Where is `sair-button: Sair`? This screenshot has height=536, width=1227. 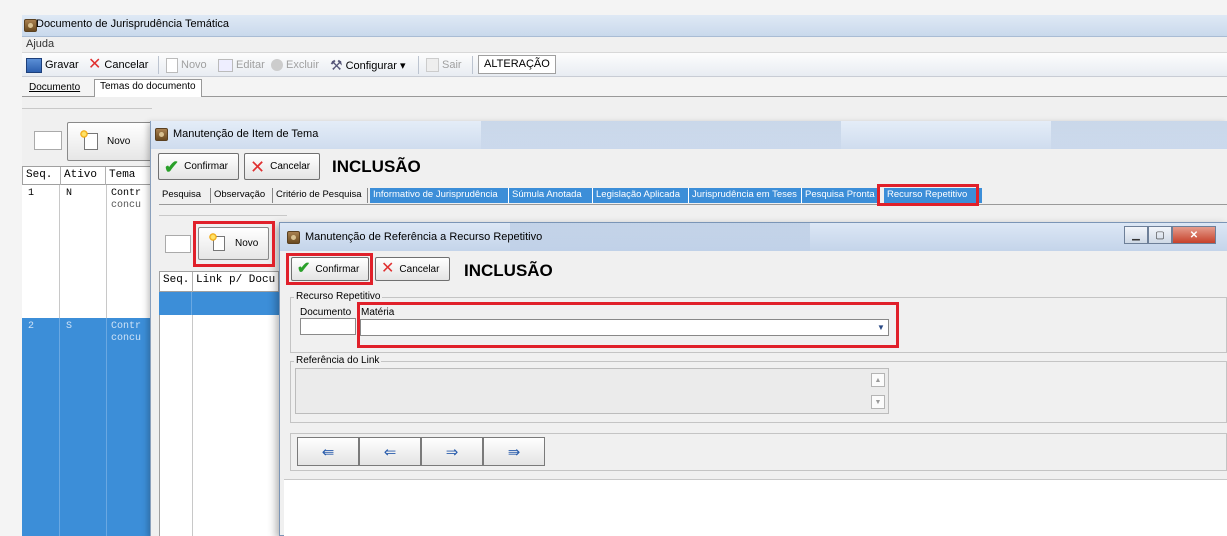 sair-button: Sair is located at coordinates (444, 65).